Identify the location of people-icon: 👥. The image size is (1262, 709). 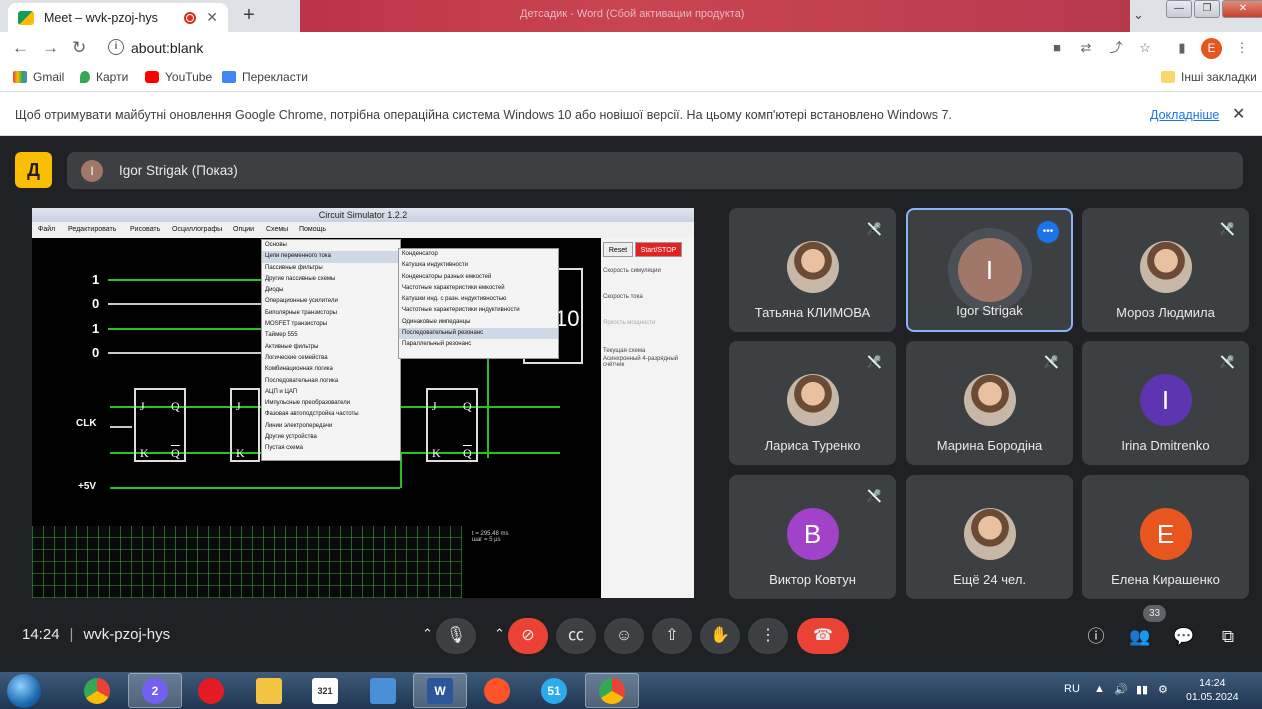
(1140, 637).